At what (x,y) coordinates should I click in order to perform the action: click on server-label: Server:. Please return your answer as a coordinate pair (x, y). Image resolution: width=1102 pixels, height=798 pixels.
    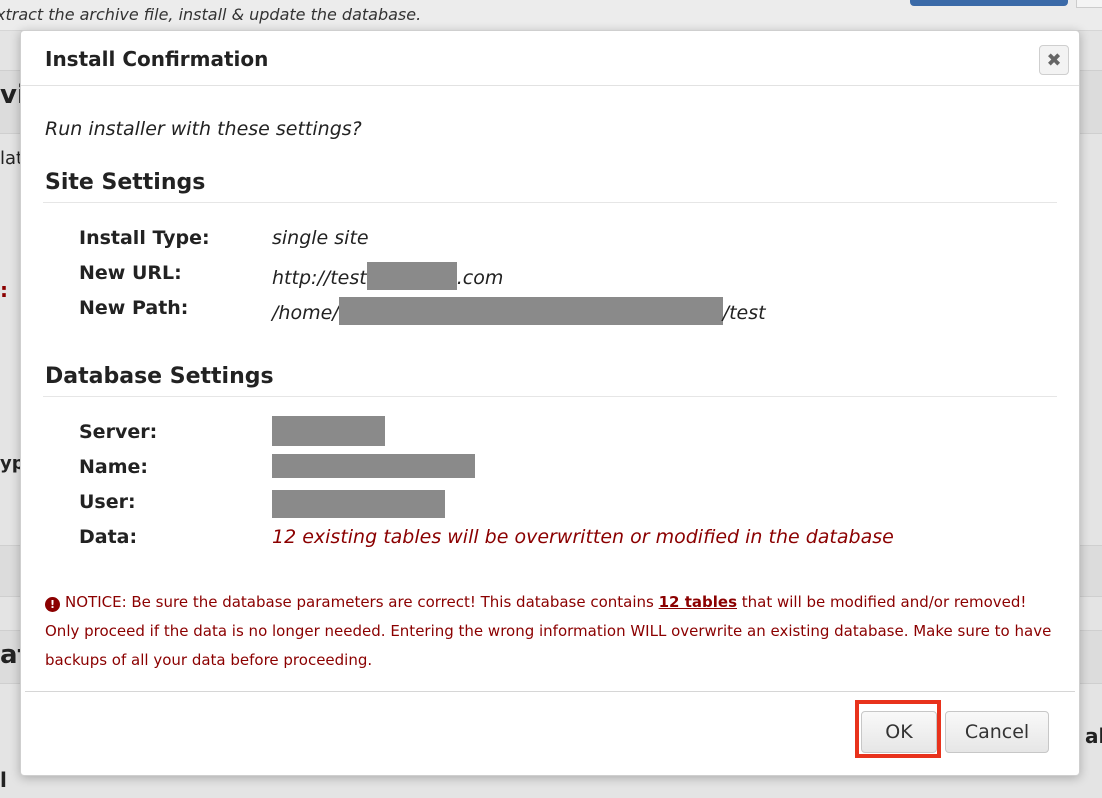
    Looking at the image, I should click on (118, 432).